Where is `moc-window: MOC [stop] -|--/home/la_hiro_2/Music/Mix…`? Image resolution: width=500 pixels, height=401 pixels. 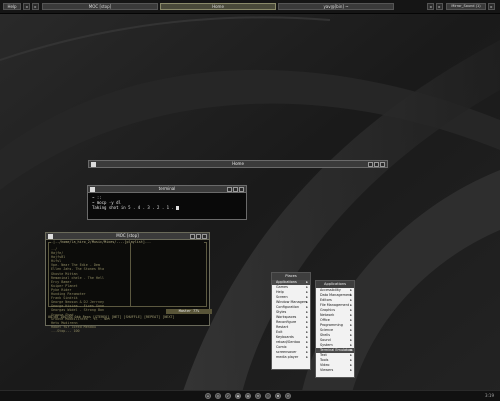 moc-window: MOC [stop] -|--/home/la_hiro_2/Music/Mix… is located at coordinates (128, 282).